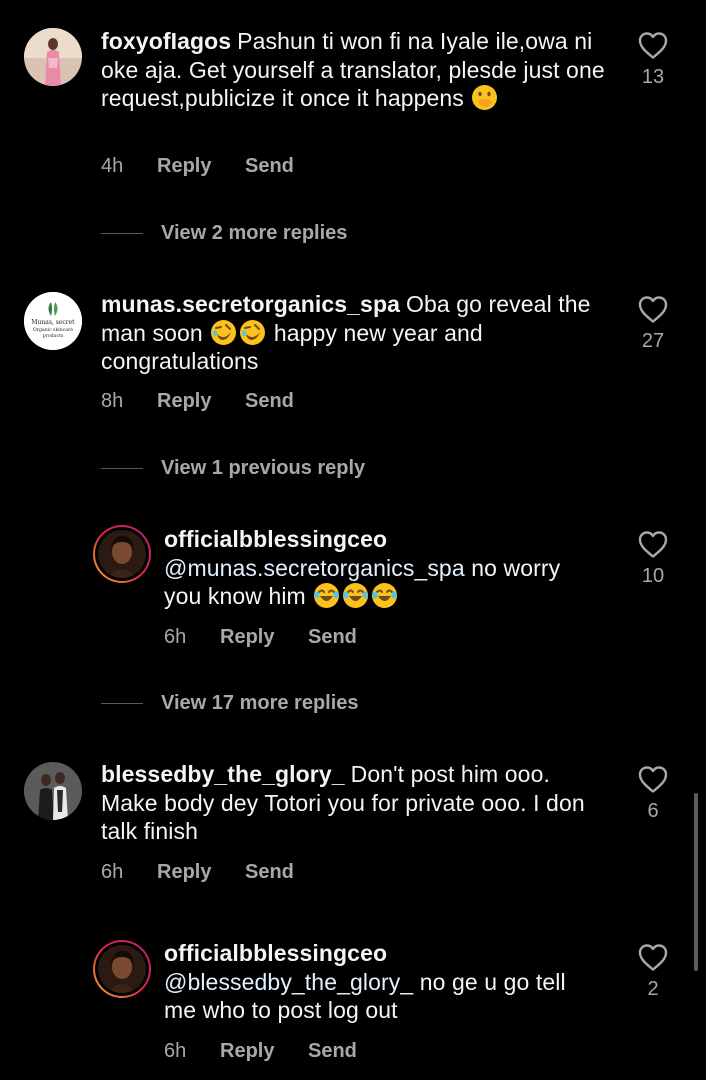  I want to click on view-more-replies: View 2 more replies, so click(224, 233).